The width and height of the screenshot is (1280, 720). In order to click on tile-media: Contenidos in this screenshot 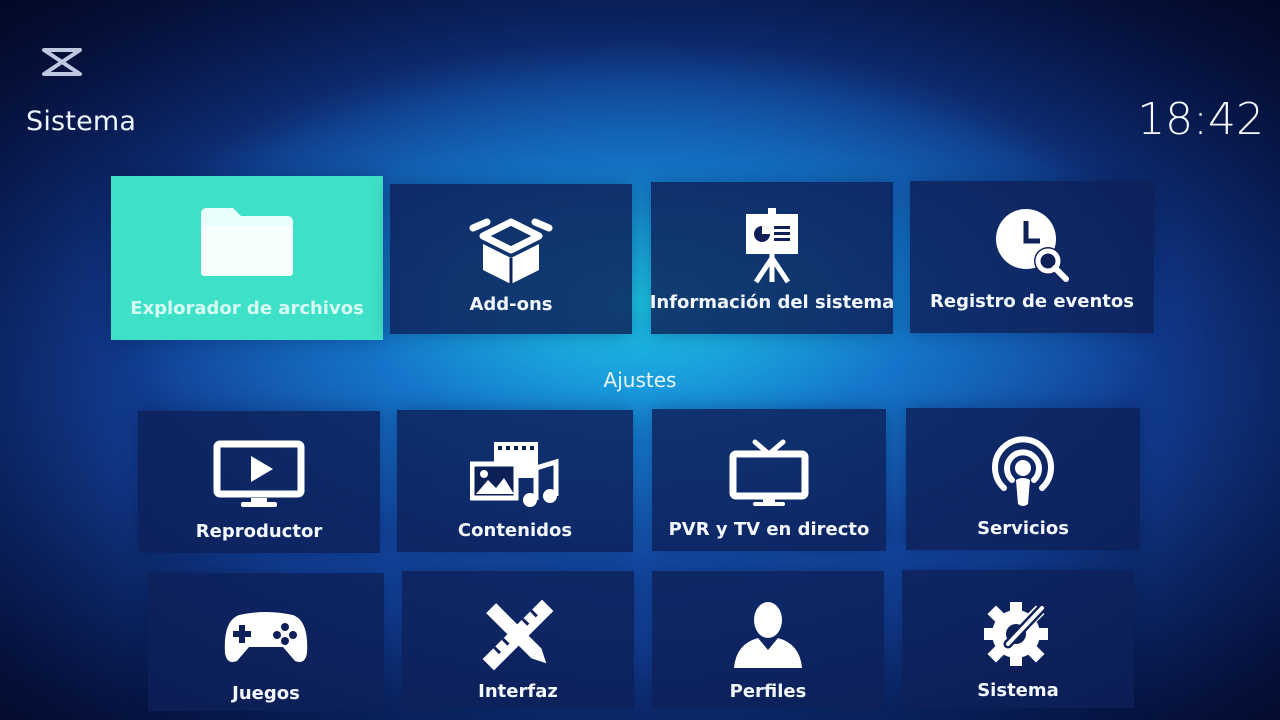, I will do `click(515, 481)`.